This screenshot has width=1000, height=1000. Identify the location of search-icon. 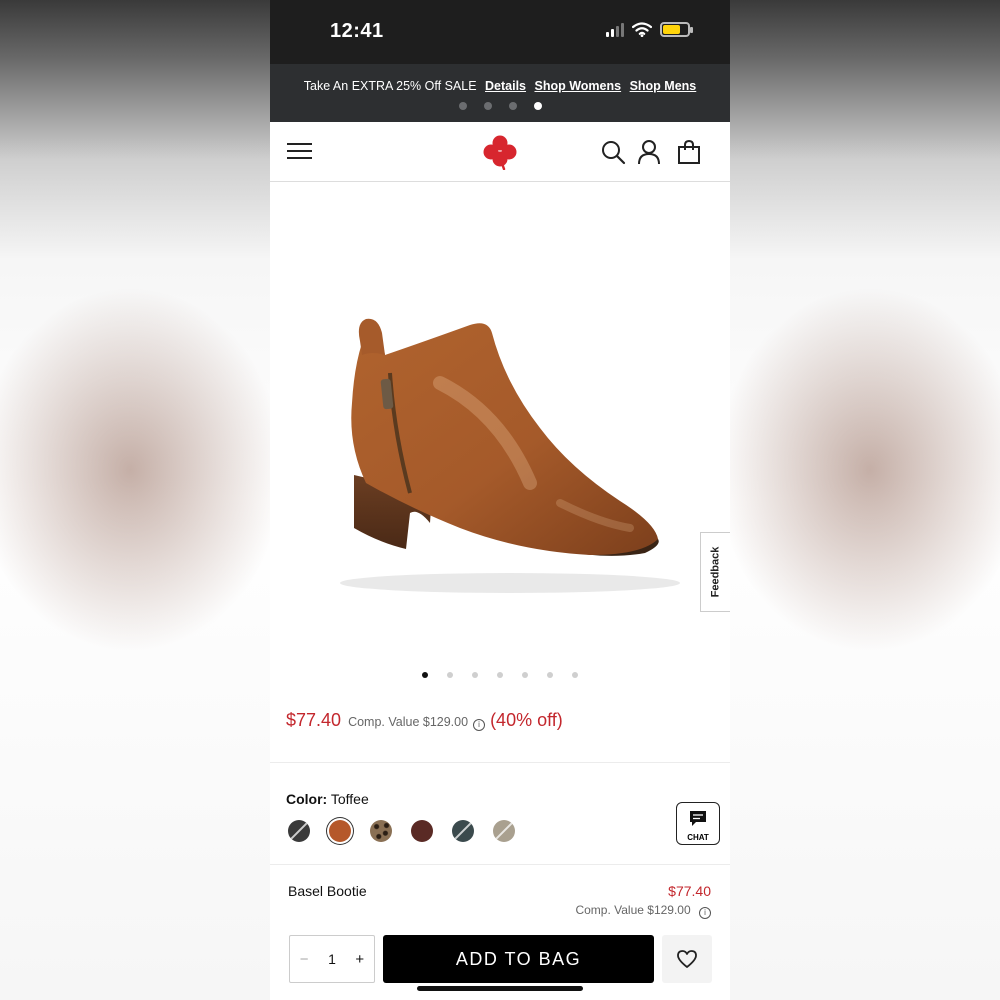
(613, 152).